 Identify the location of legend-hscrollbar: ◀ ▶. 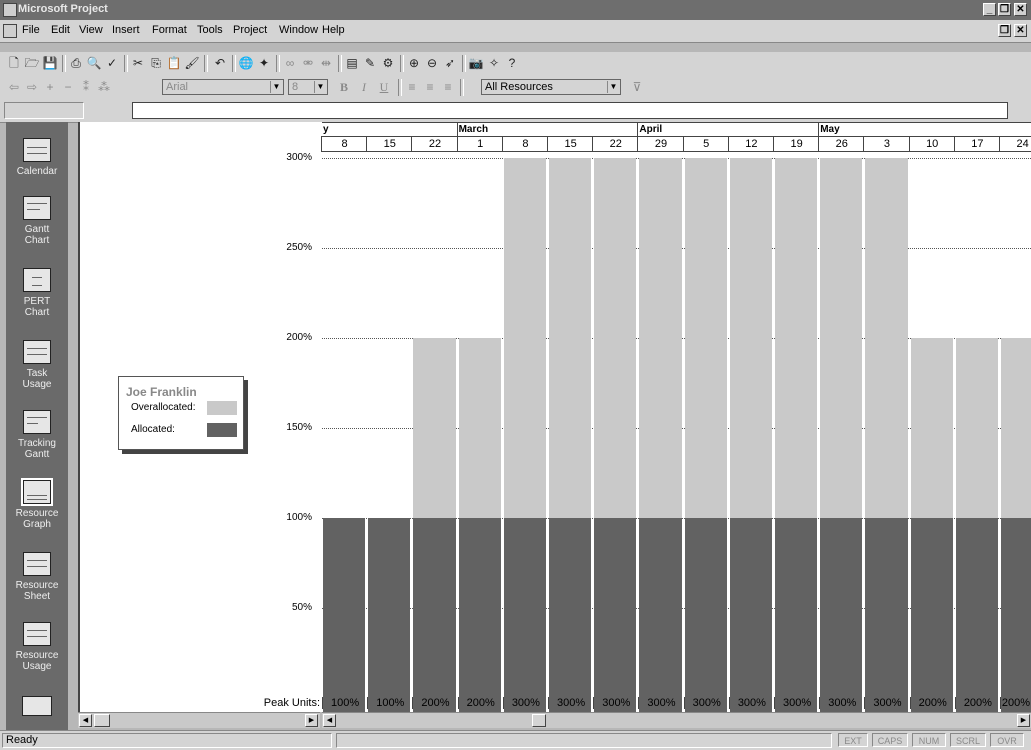
(199, 720).